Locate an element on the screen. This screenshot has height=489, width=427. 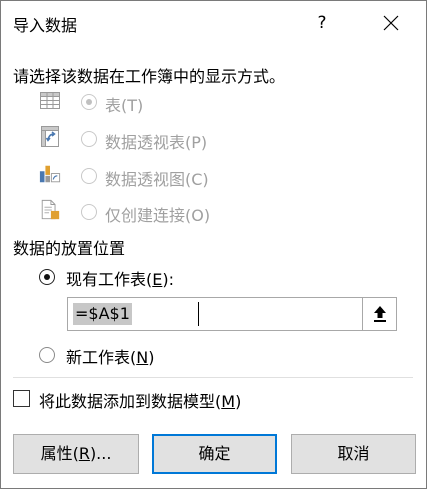
collapse-dialog-button is located at coordinates (379, 314).